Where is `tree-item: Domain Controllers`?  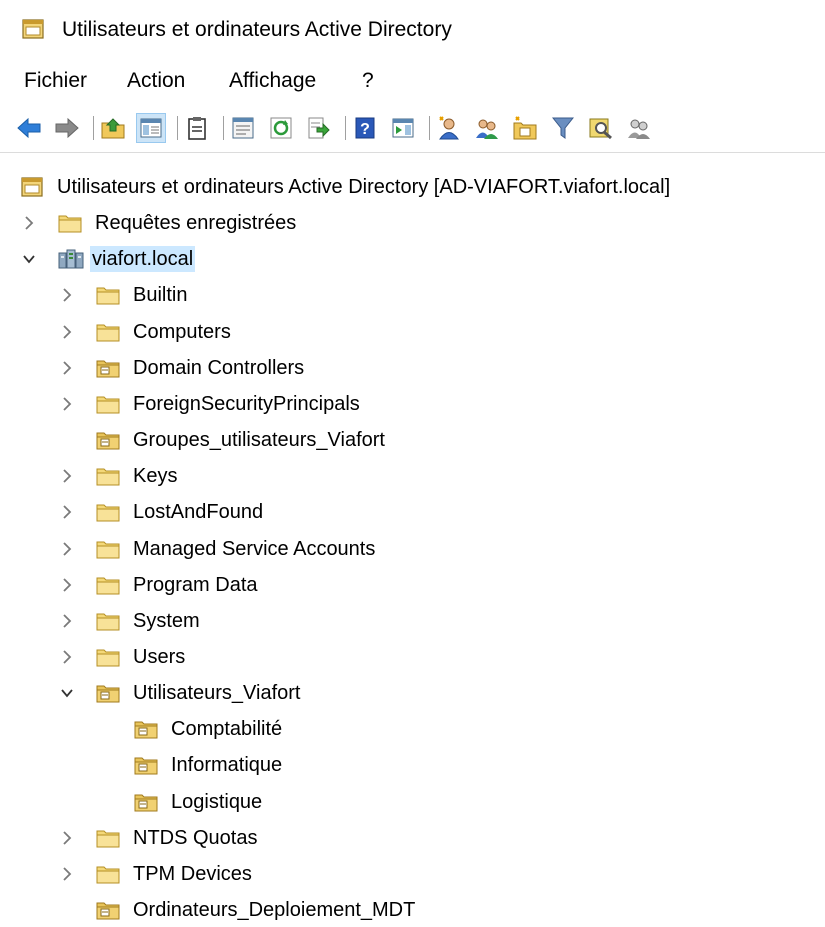 tree-item: Domain Controllers is located at coordinates (412, 368).